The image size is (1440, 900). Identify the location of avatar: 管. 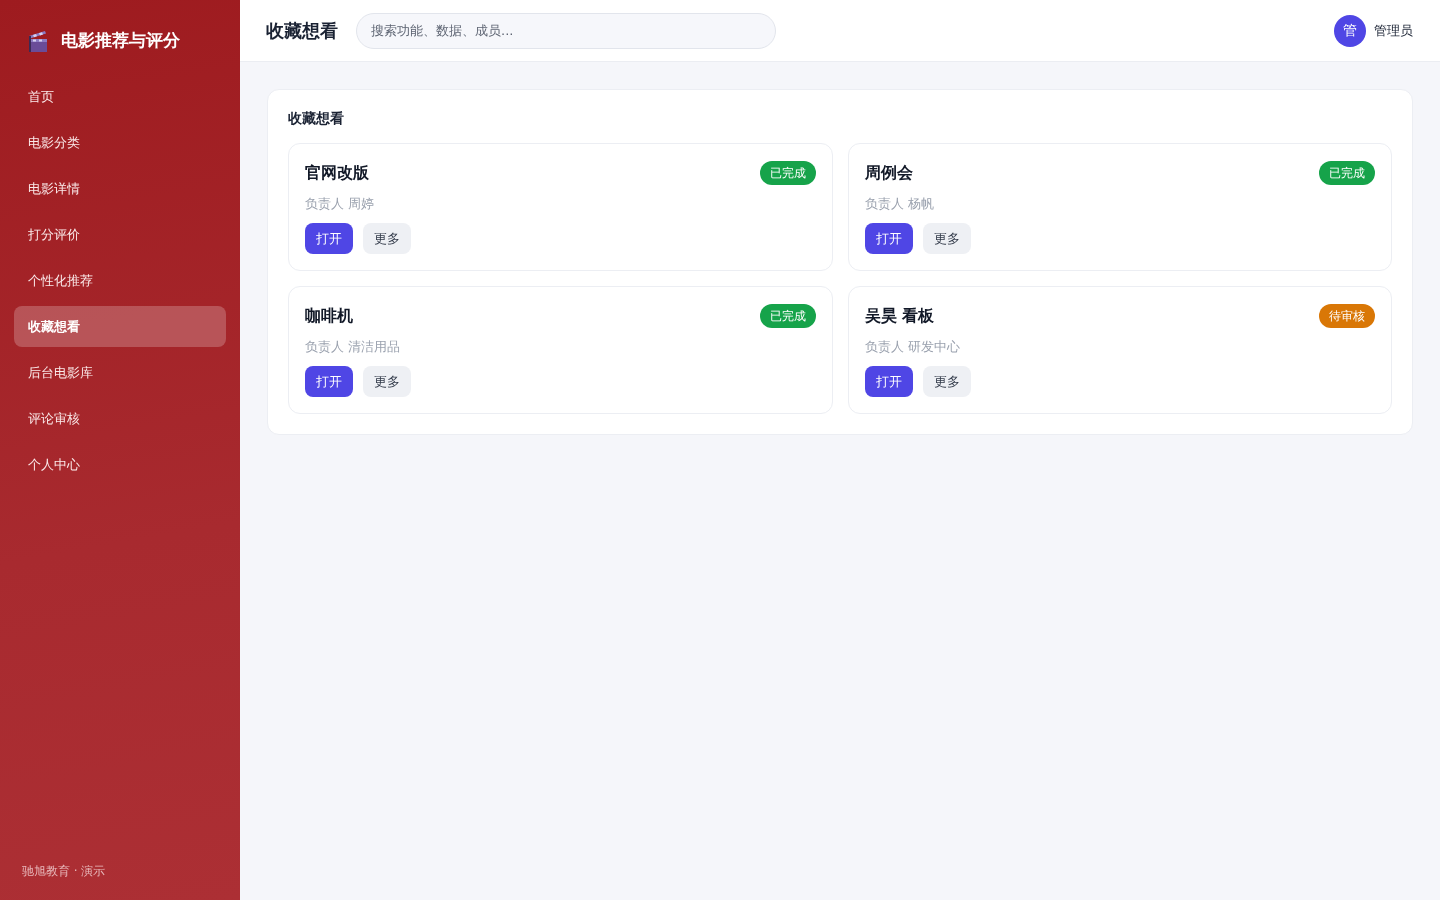
(1350, 30).